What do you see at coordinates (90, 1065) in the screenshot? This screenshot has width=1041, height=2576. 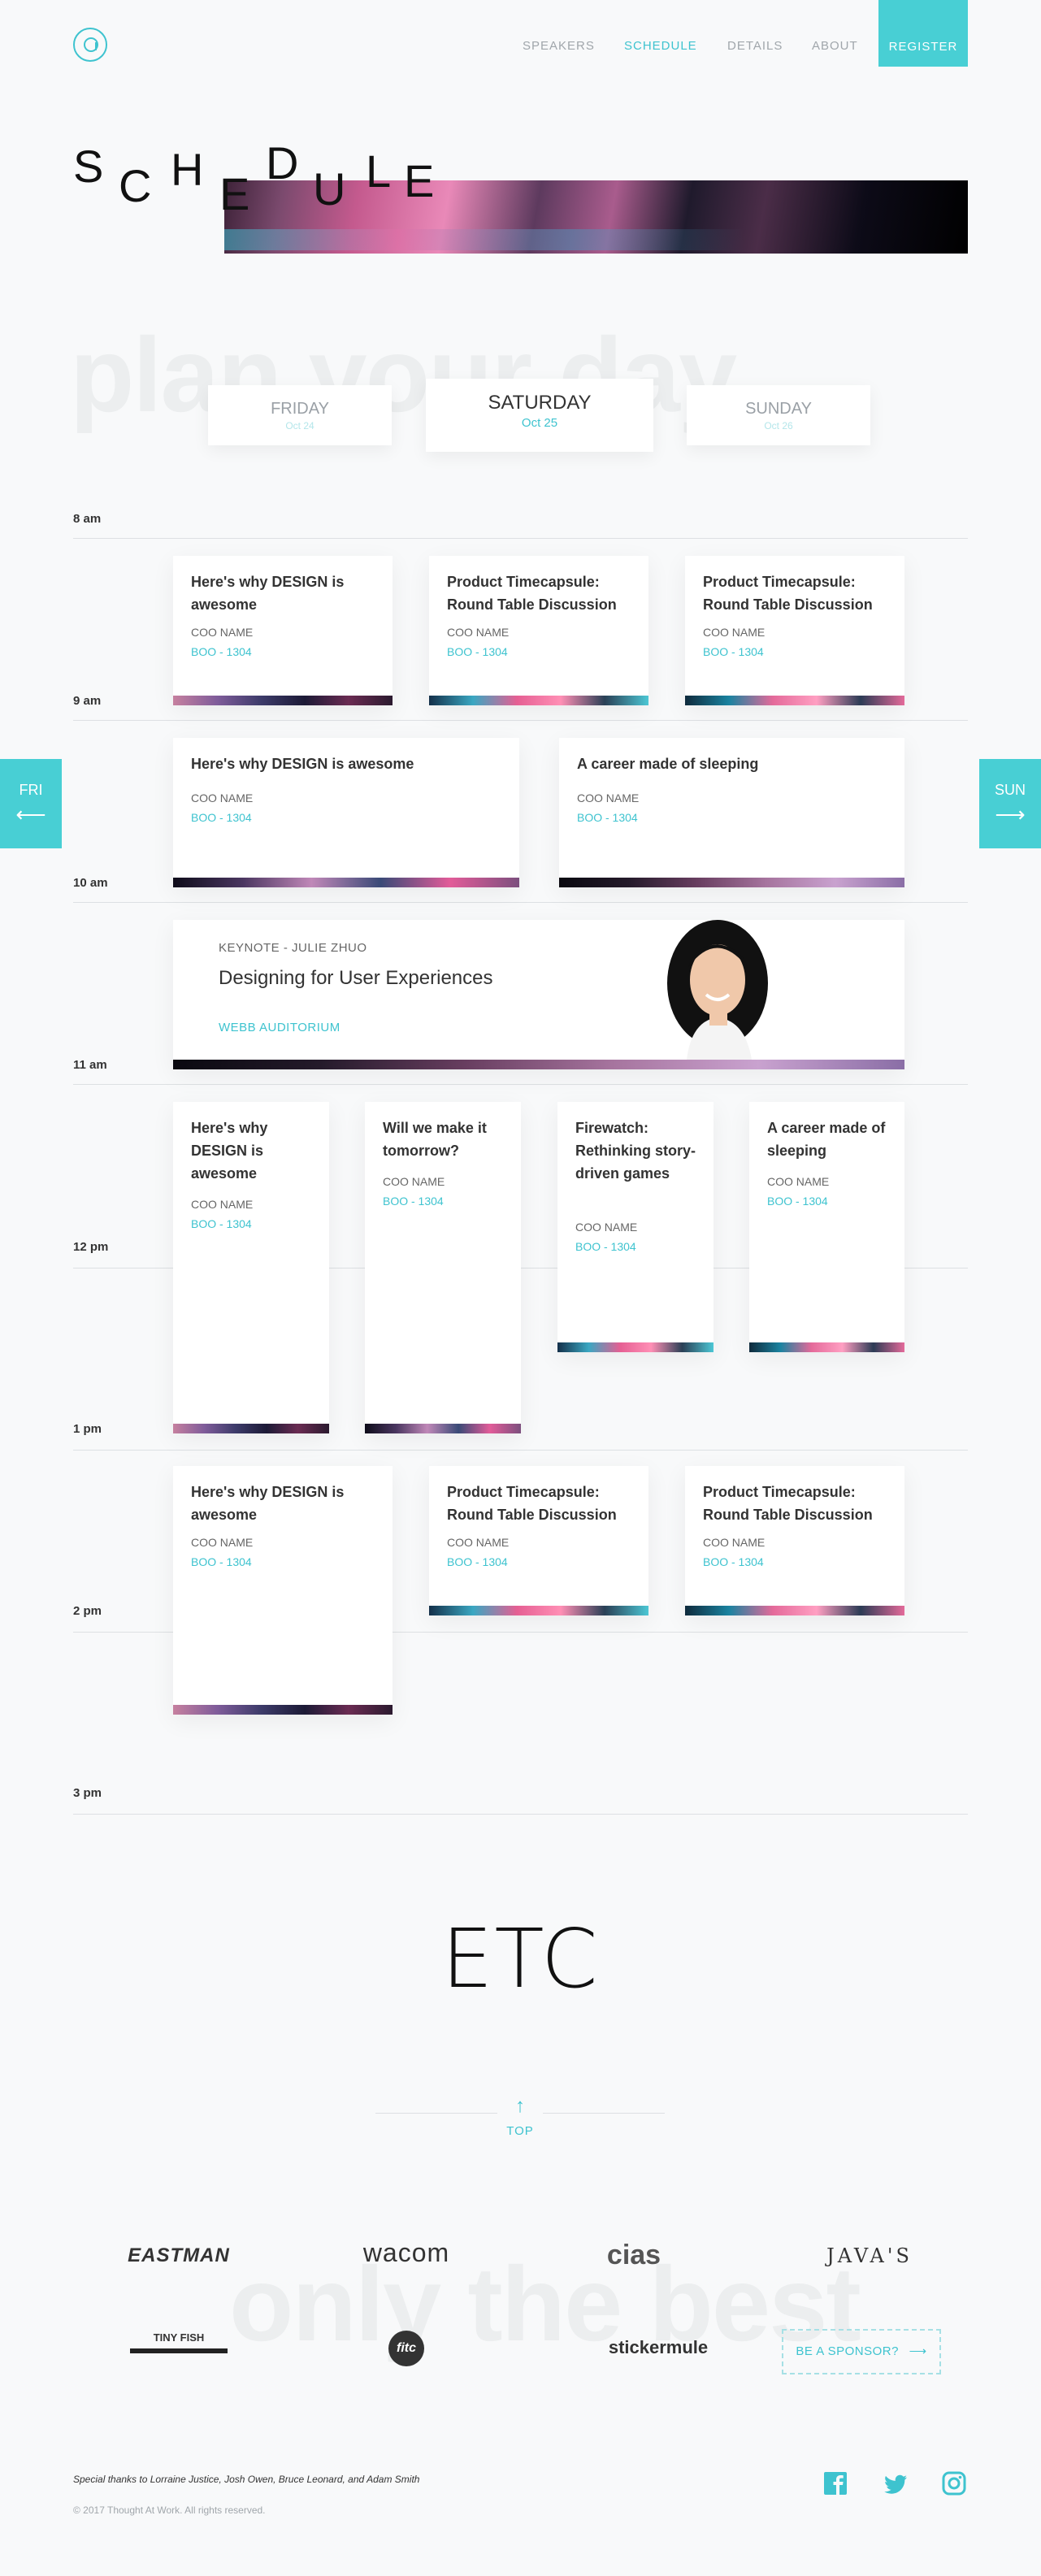 I see `time-label: 11 am` at bounding box center [90, 1065].